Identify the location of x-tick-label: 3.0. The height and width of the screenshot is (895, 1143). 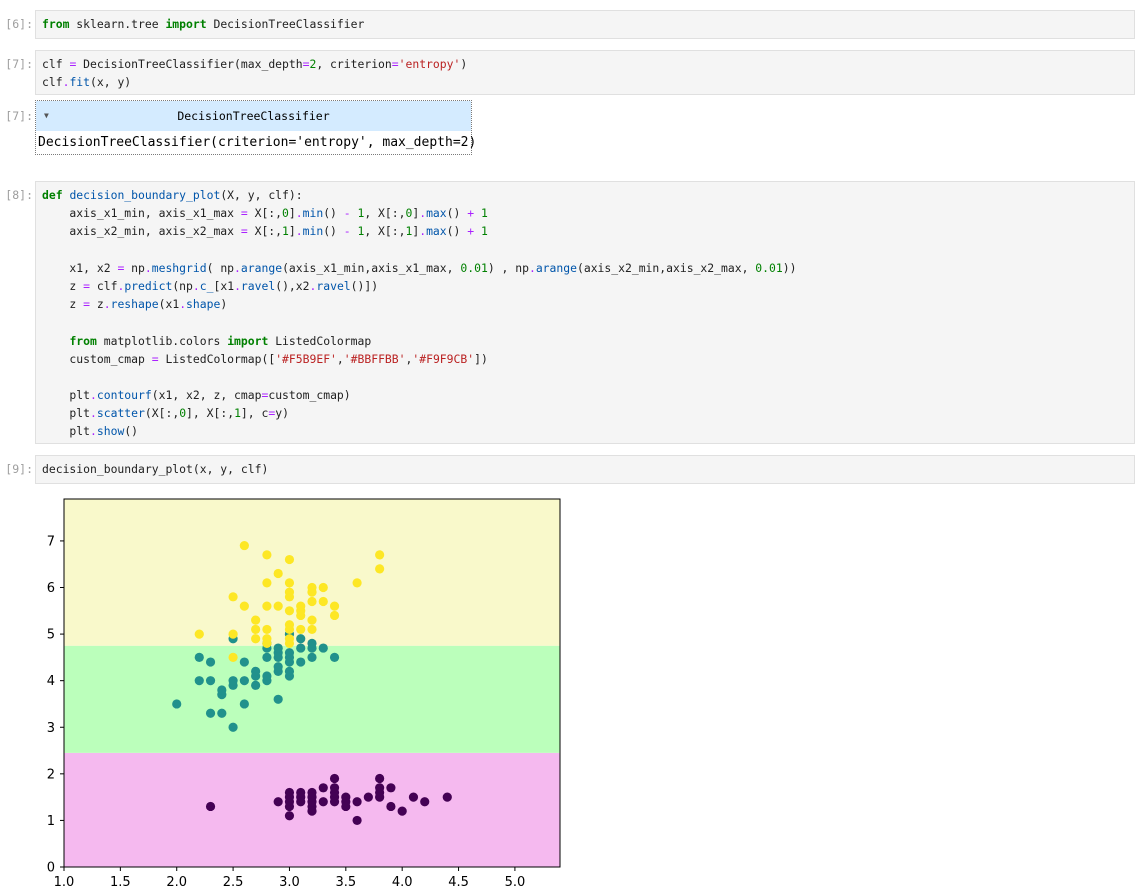
(289, 882).